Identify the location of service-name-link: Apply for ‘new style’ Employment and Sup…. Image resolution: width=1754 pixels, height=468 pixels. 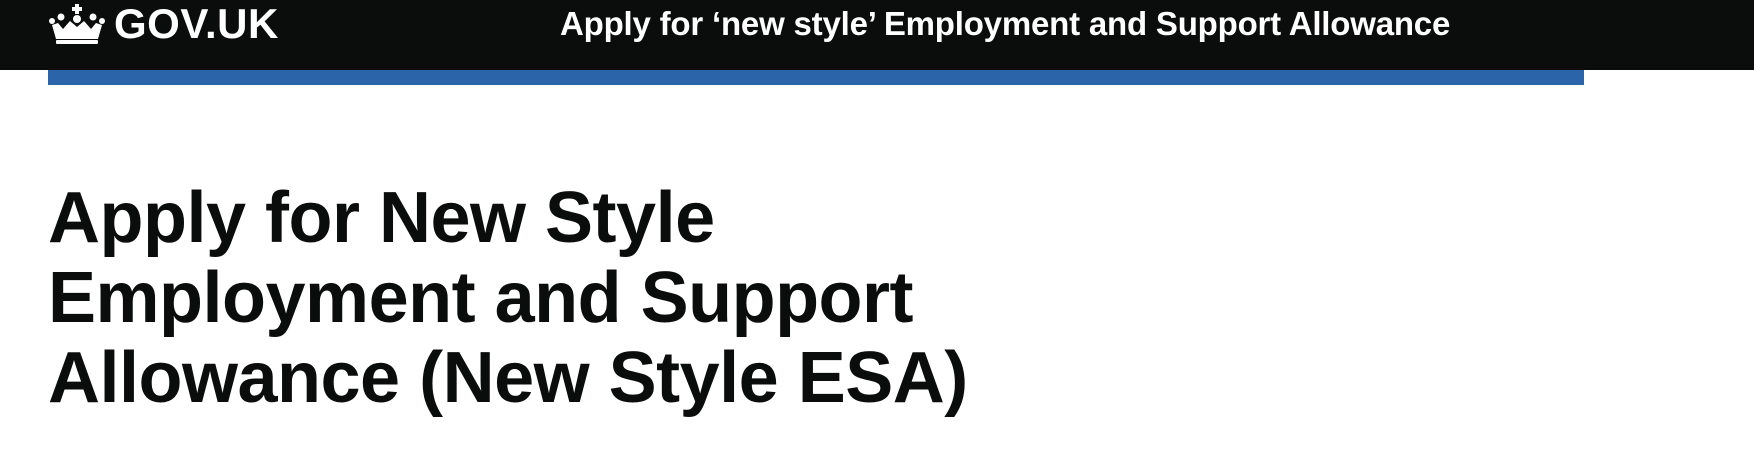
(1005, 24).